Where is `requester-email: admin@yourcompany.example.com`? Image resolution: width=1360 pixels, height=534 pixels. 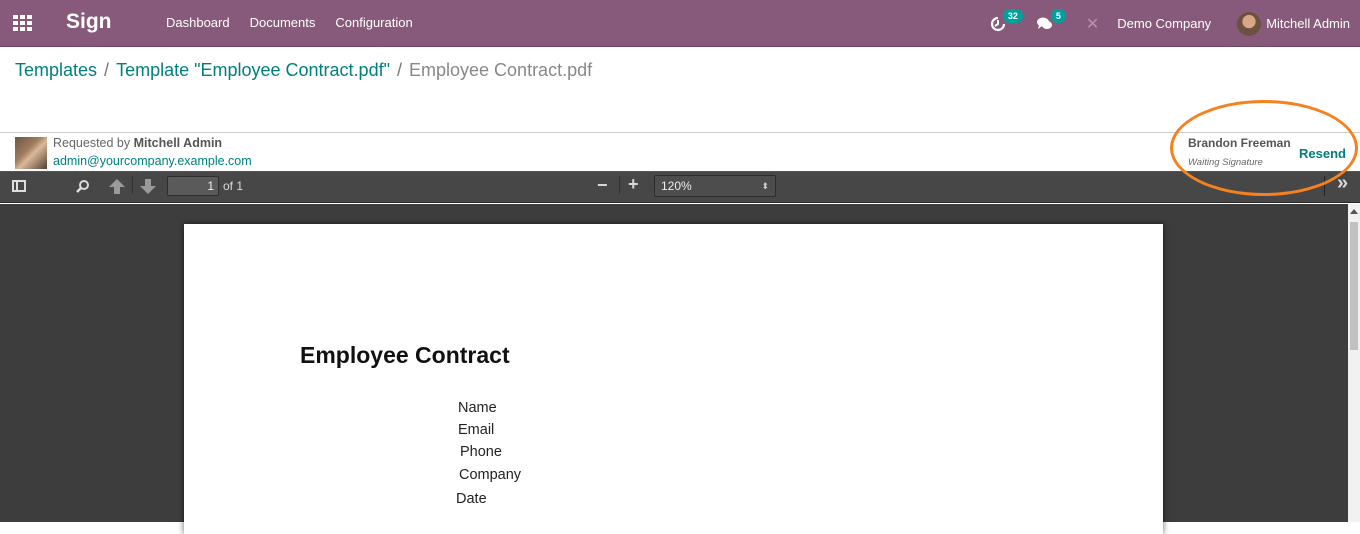
requester-email: admin@yourcompany.example.com is located at coordinates (152, 161).